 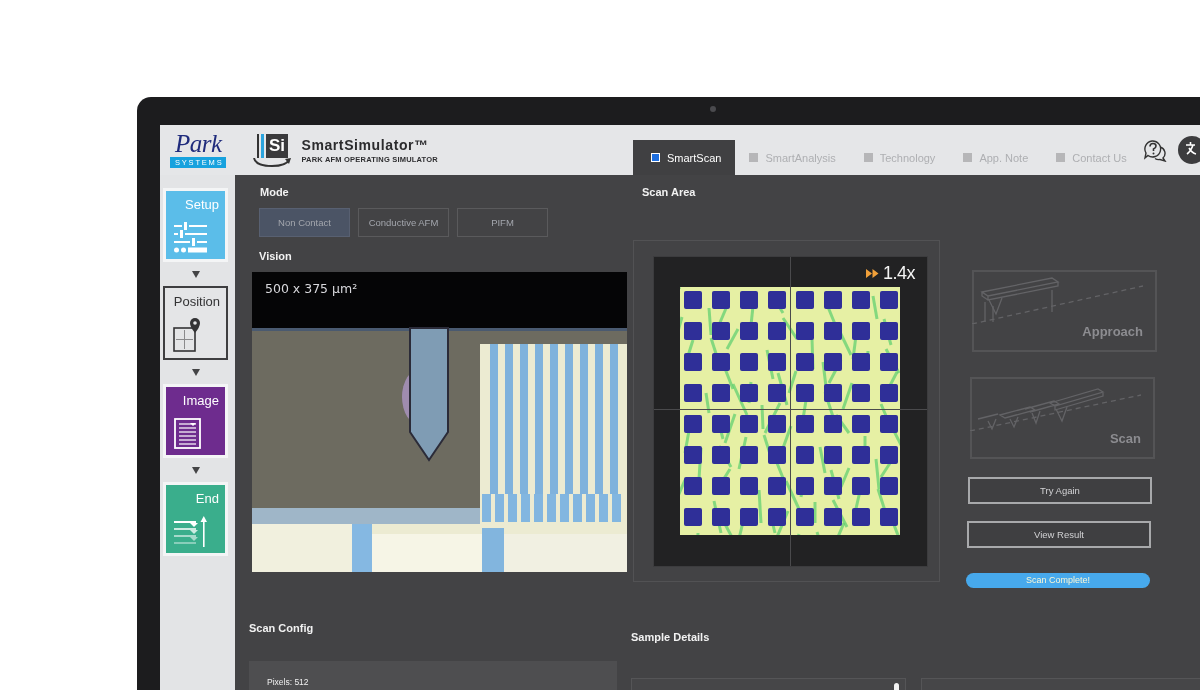 What do you see at coordinates (272, 145) in the screenshot?
I see `product-logo-mark: Si` at bounding box center [272, 145].